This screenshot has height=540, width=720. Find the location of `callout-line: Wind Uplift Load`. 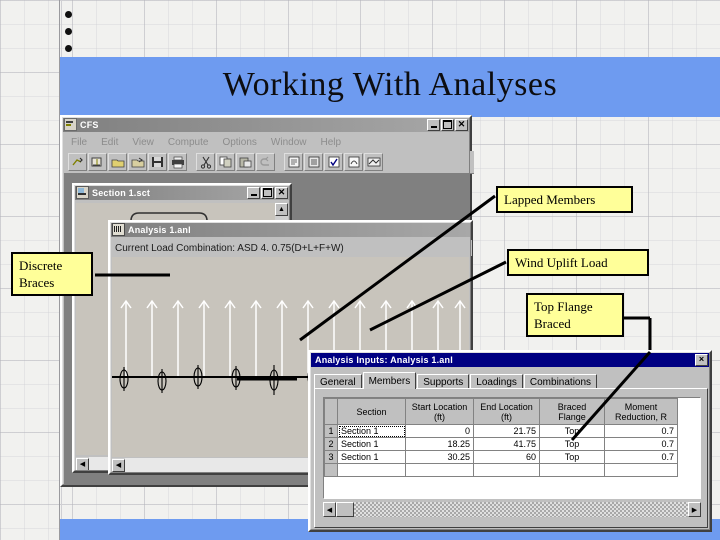

callout-line: Wind Uplift Load is located at coordinates (561, 262).